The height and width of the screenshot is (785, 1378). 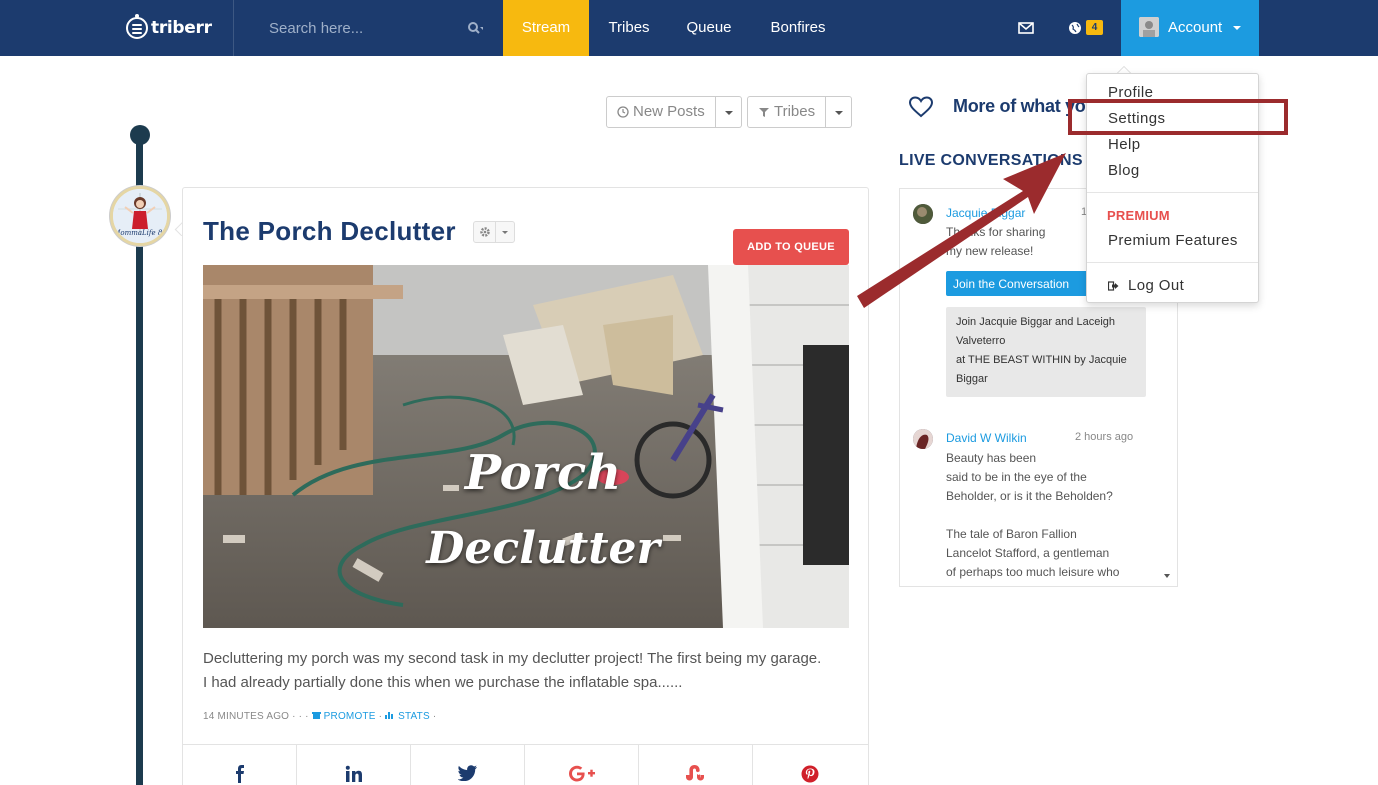 What do you see at coordinates (1028, 553) in the screenshot?
I see `conversation-text-line: Lancelot Stafford, a gentleman` at bounding box center [1028, 553].